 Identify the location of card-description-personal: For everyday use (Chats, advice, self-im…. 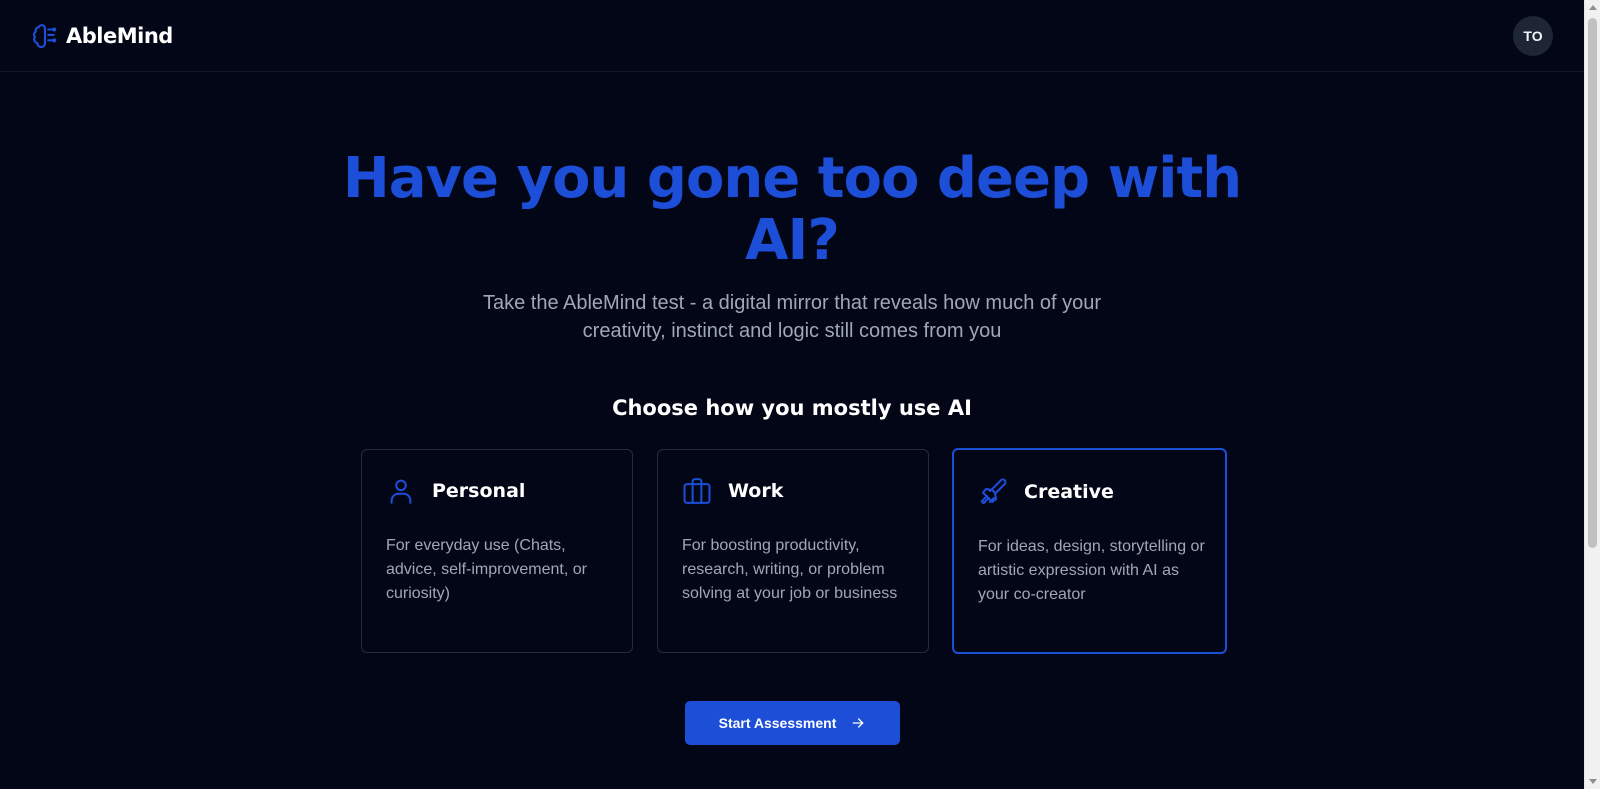
(486, 569).